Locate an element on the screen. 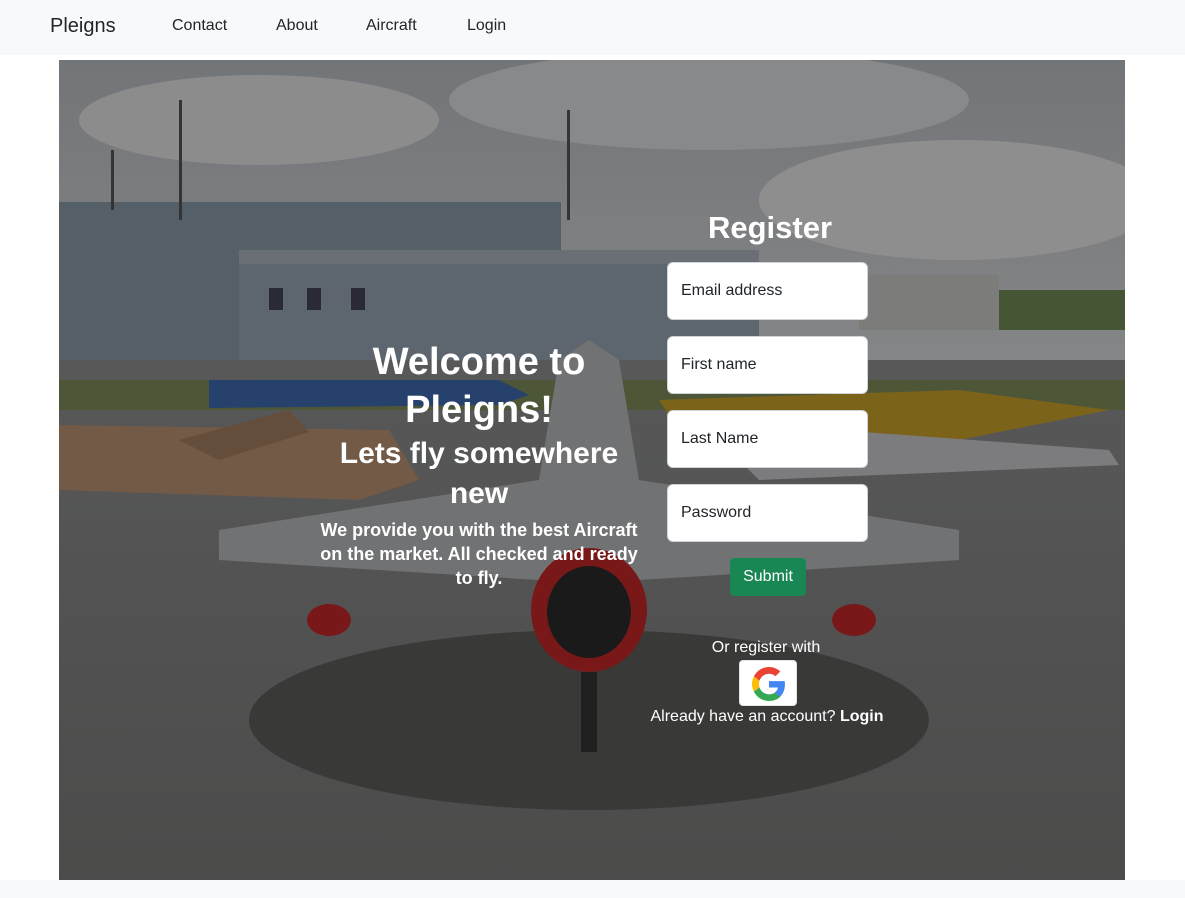  google-icon is located at coordinates (768, 684).